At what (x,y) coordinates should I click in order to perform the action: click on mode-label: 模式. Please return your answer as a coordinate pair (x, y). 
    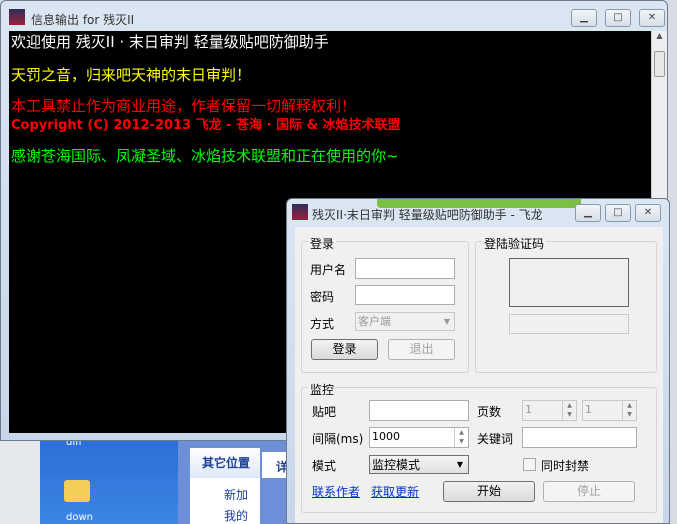
    Looking at the image, I should click on (324, 466).